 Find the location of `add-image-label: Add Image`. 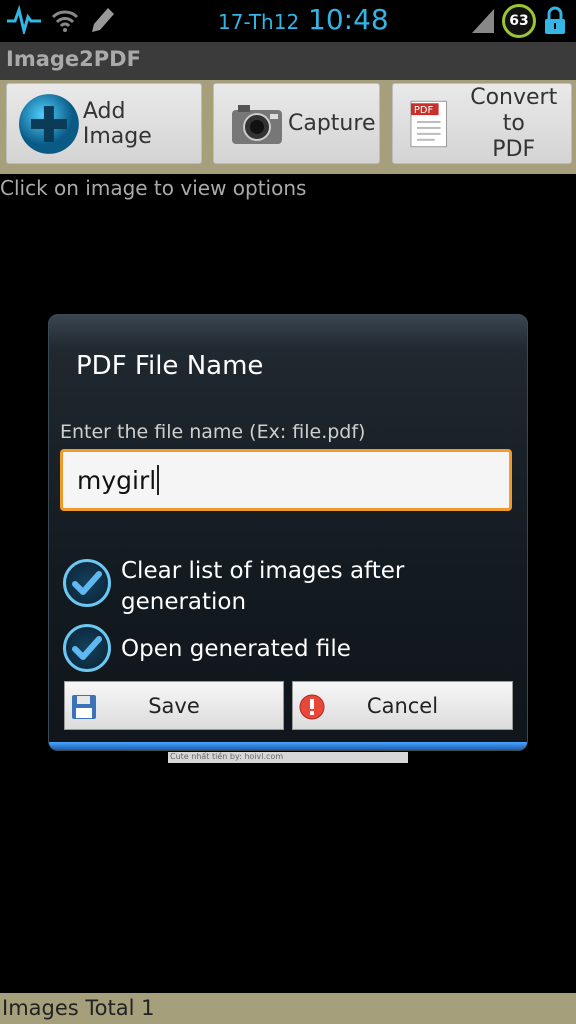

add-image-label: Add Image is located at coordinates (117, 123).